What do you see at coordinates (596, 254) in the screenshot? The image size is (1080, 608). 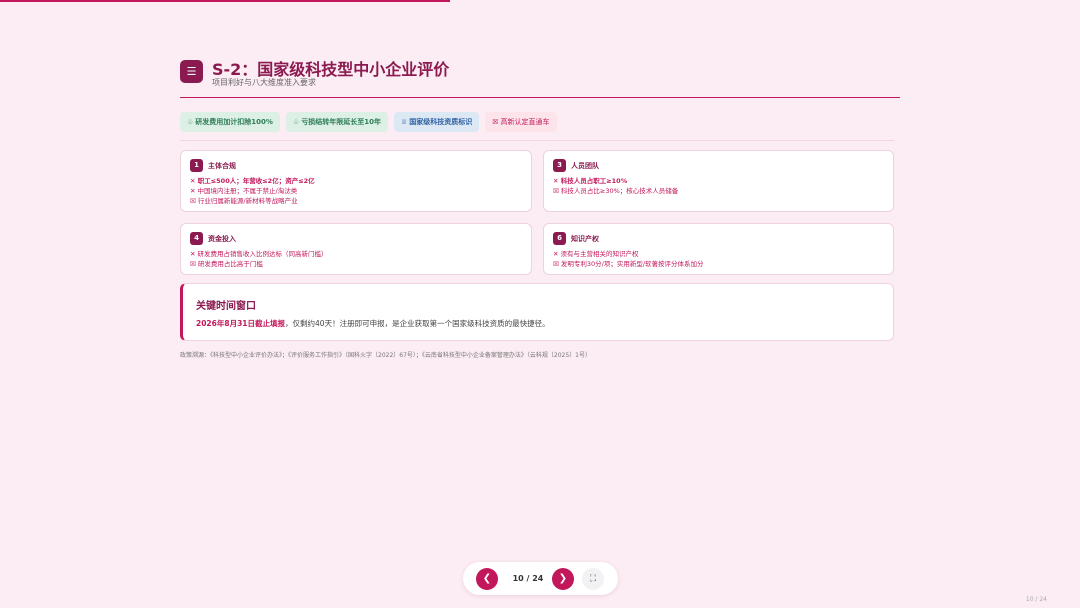 I see `card-line: ✕ 须有与主营相关的知识产权` at bounding box center [596, 254].